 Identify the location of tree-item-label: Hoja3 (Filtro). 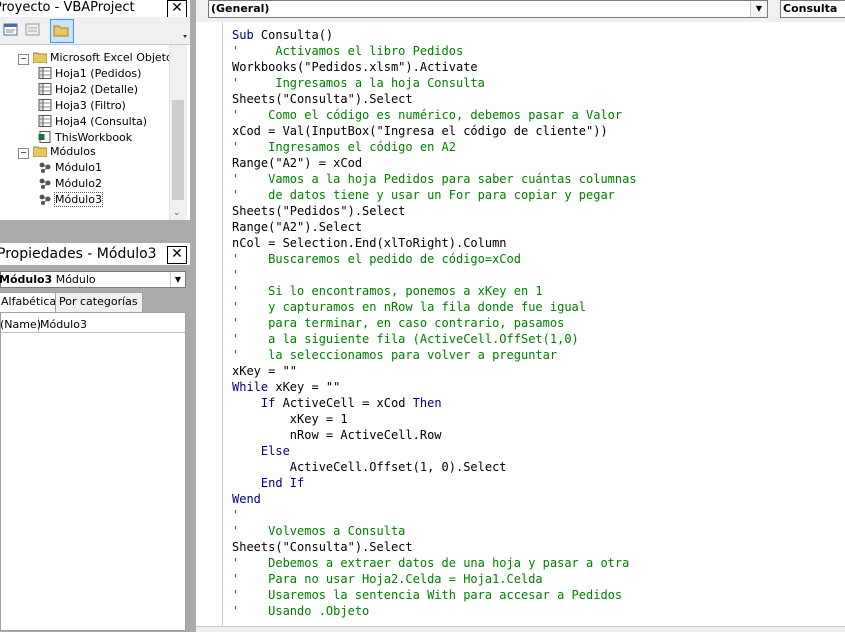
(90, 105).